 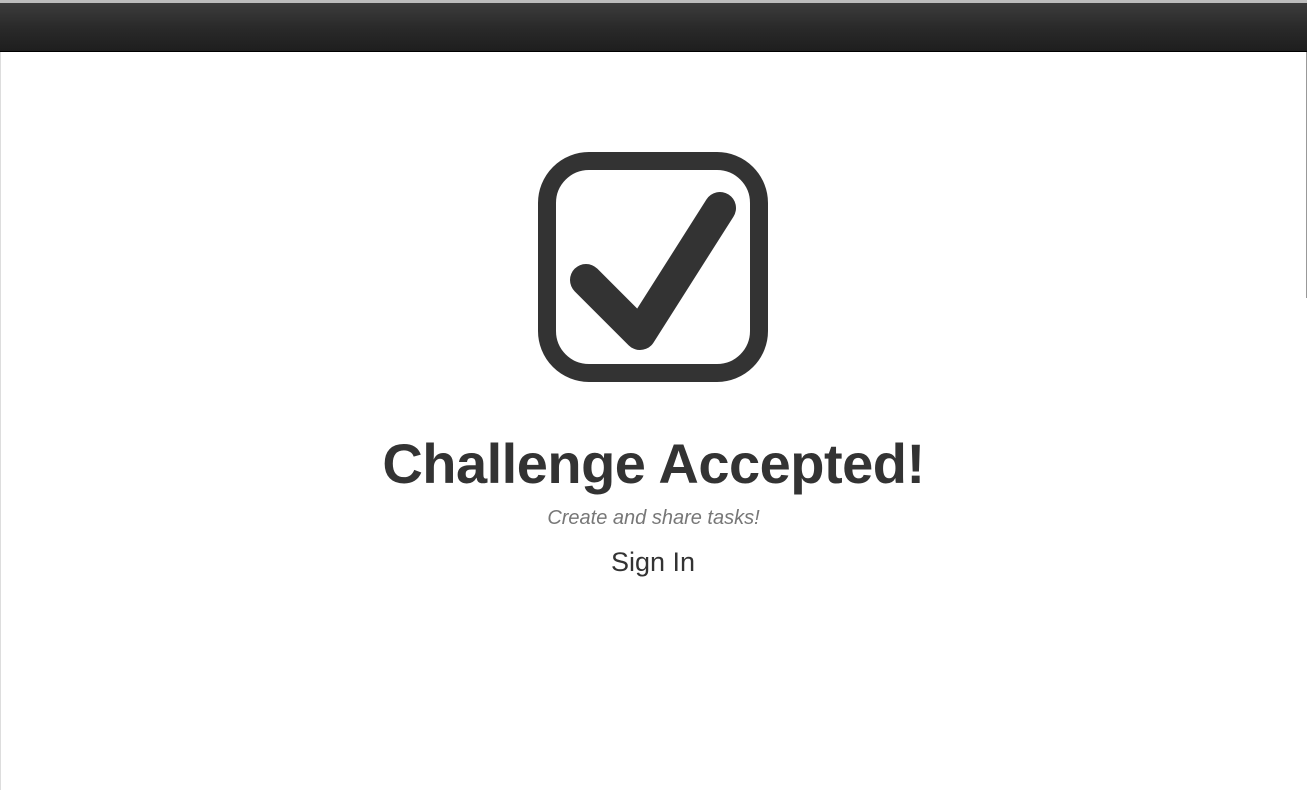 I want to click on page-title: Challenge Accepted!, so click(x=653, y=463).